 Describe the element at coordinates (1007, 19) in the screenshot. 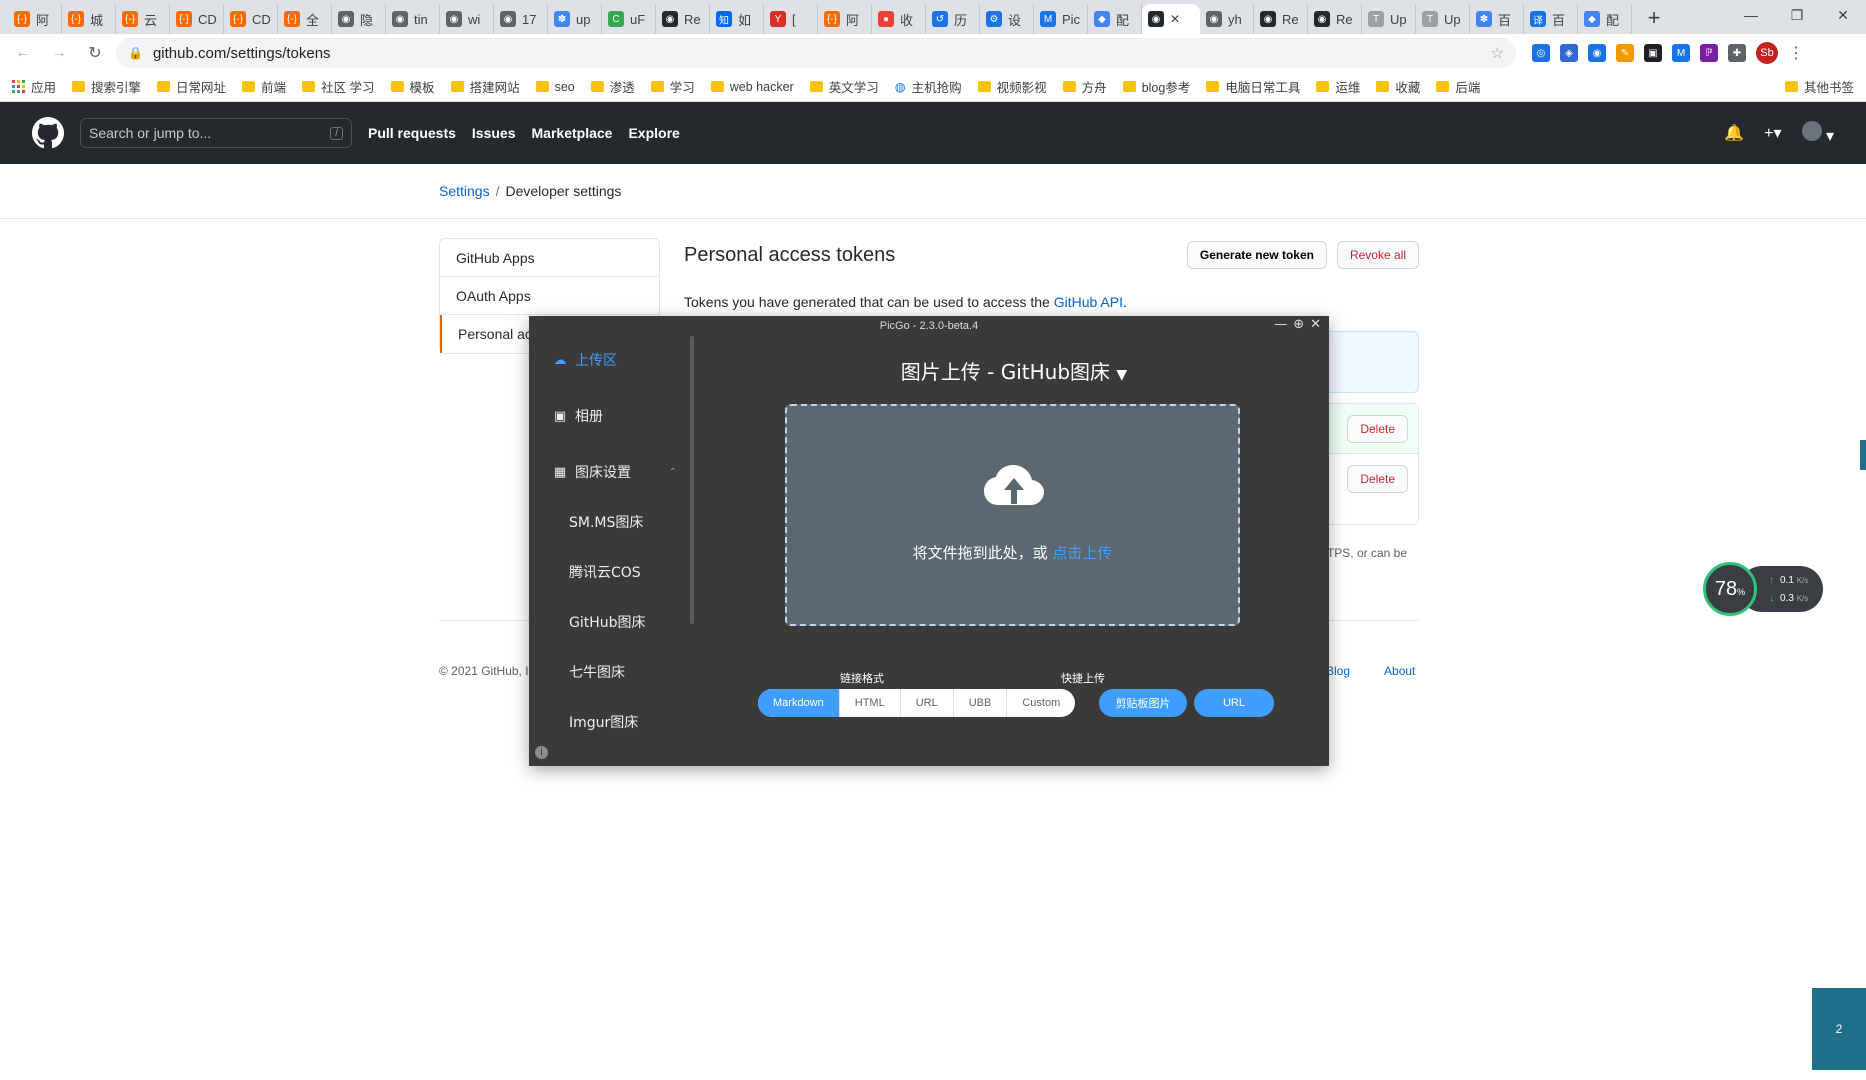

I see `browser-tab: ⚙ 设` at that location.